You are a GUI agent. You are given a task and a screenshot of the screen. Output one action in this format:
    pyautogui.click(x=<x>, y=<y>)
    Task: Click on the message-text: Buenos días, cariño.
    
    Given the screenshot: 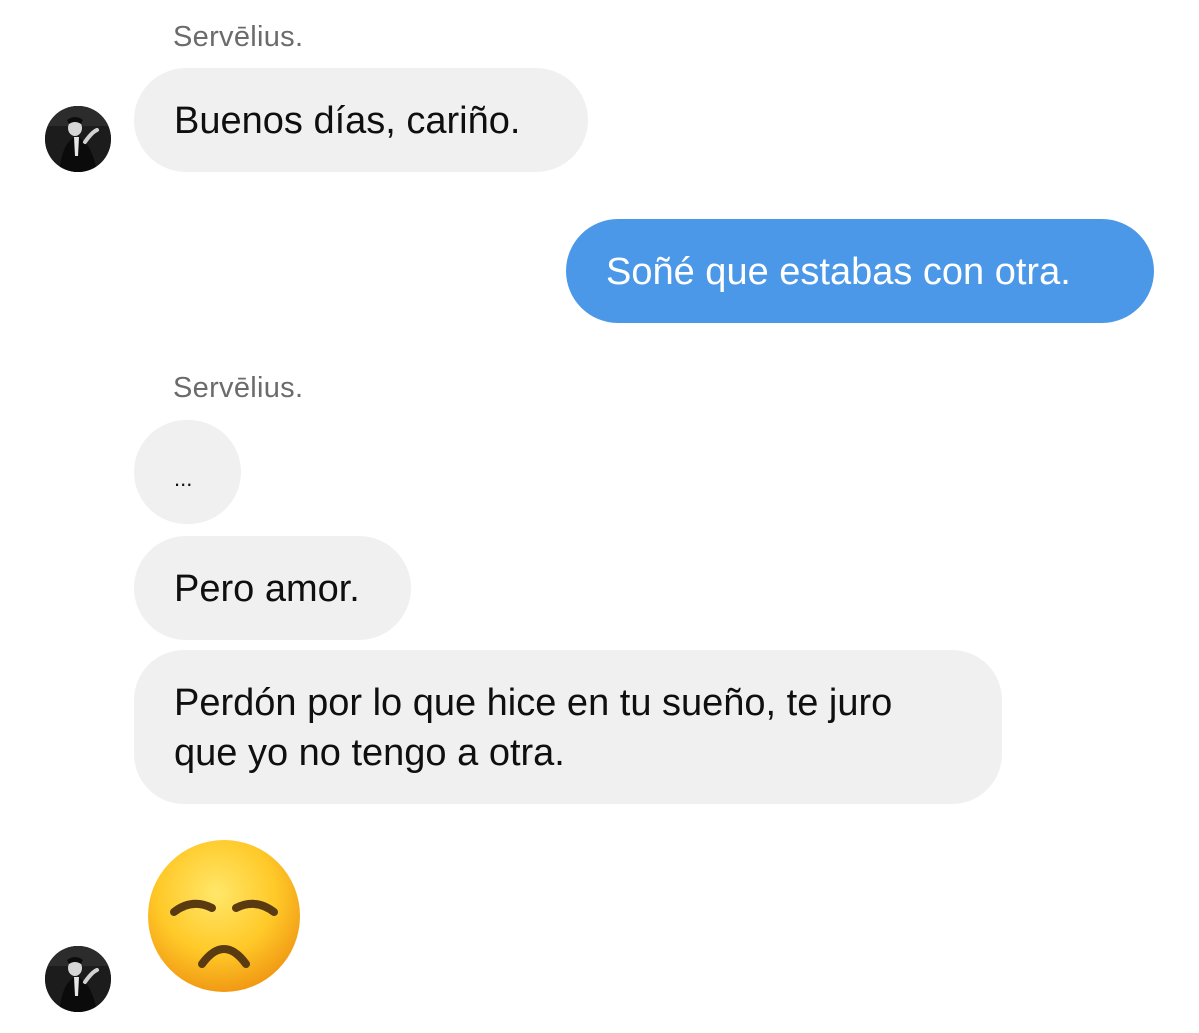 What is the action you would take?
    pyautogui.click(x=347, y=121)
    